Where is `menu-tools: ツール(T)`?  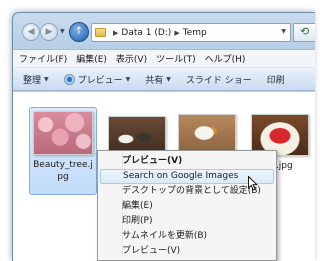
menu-tools: ツール(T) is located at coordinates (176, 58).